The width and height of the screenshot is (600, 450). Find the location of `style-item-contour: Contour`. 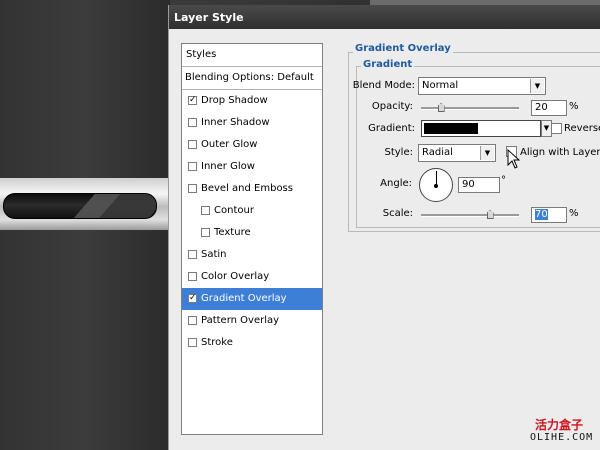

style-item-contour: Contour is located at coordinates (252, 211).